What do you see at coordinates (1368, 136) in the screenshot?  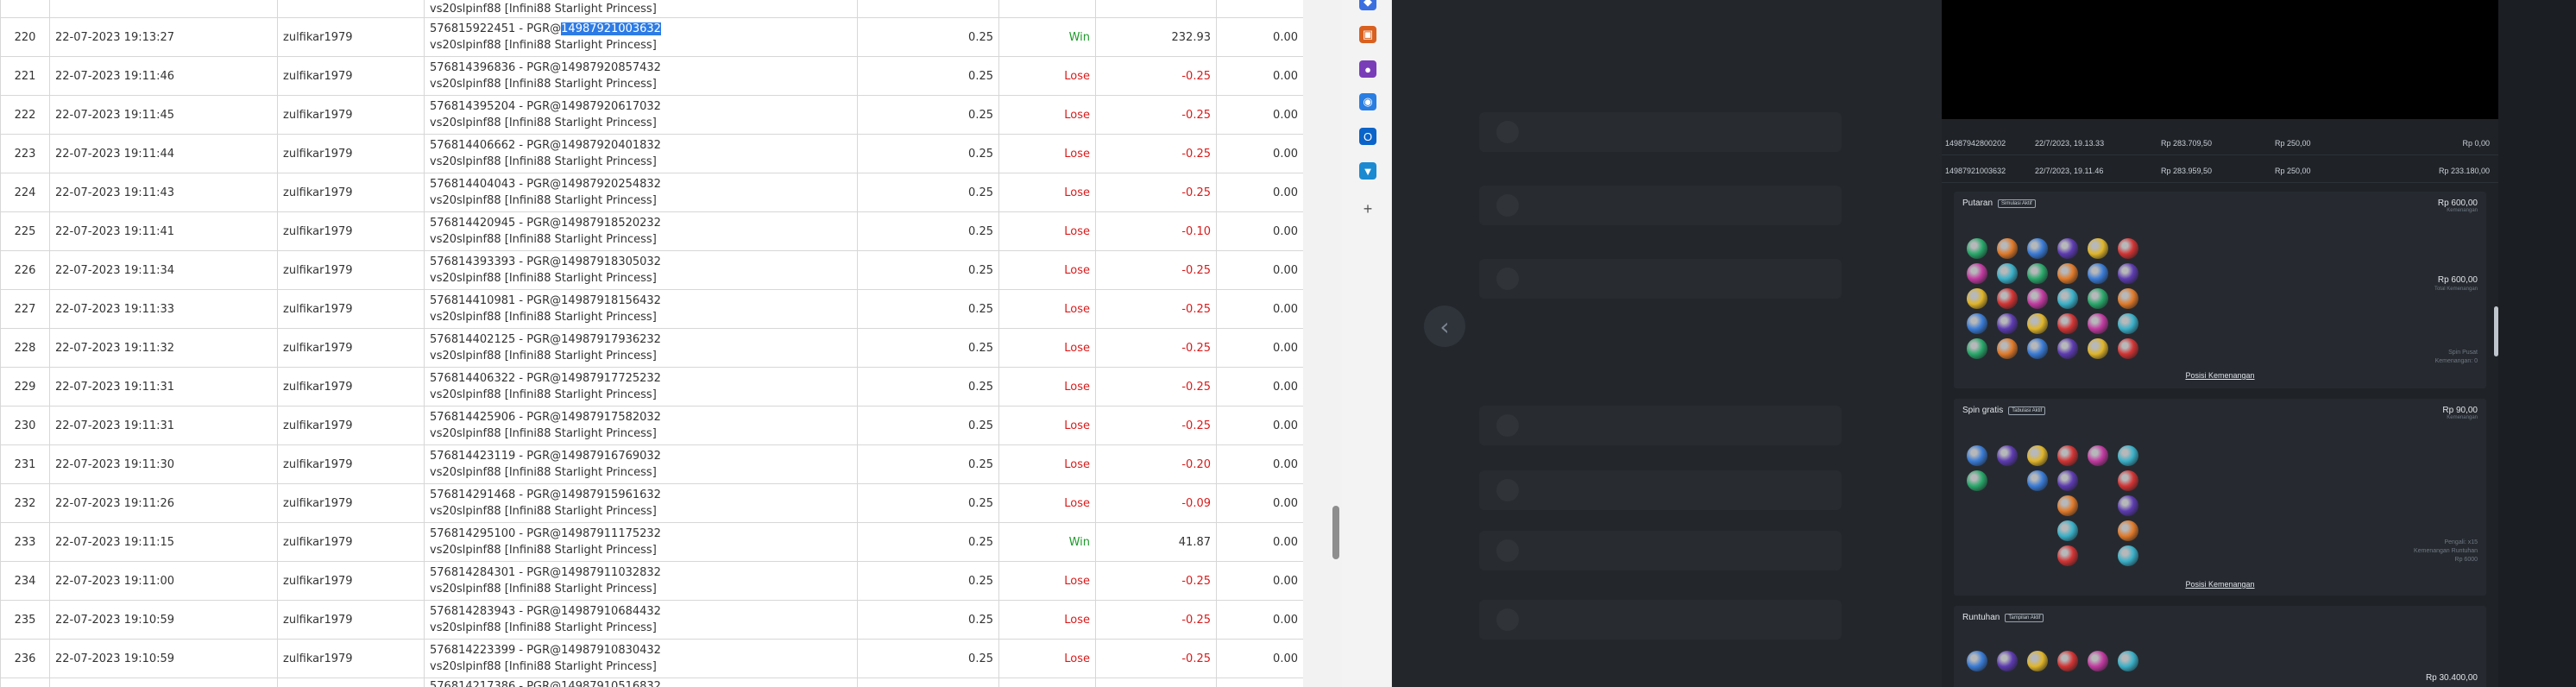 I see `outlook-icon: O` at bounding box center [1368, 136].